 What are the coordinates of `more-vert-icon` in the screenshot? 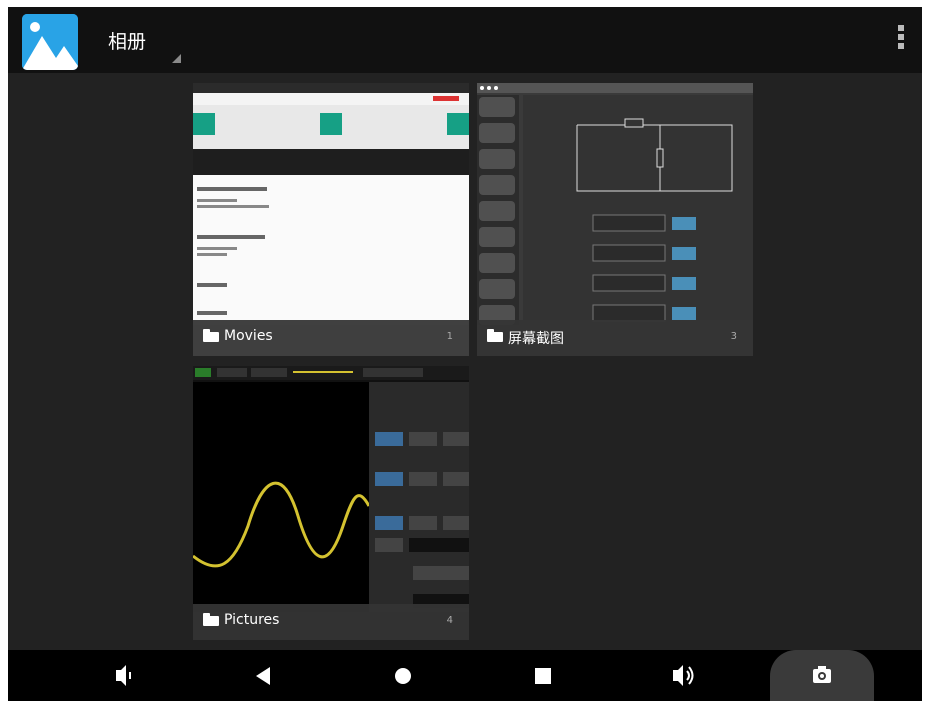 It's located at (901, 40).